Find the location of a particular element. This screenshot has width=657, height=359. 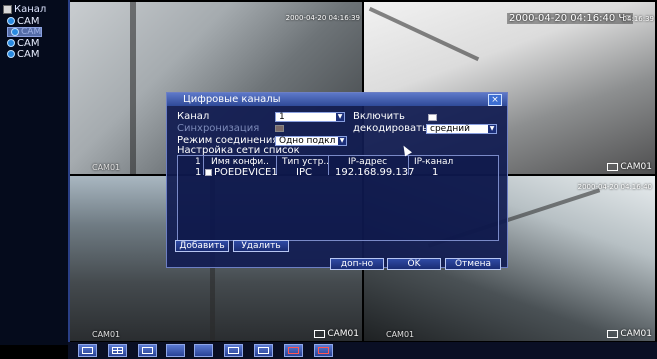

channel-select: 1 ▼ is located at coordinates (310, 117).